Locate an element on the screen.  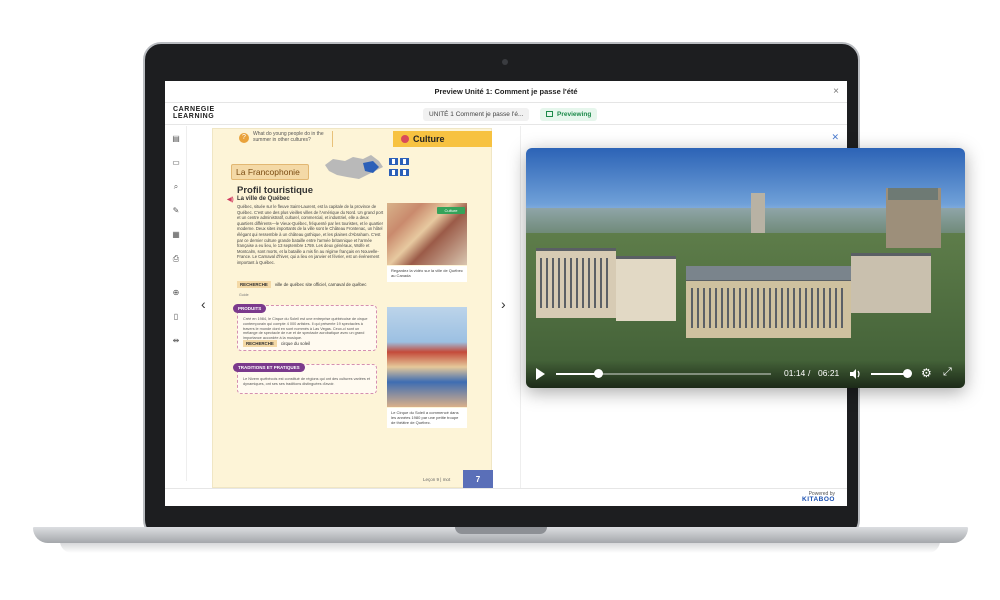
seek-bar is located at coordinates (663, 374).